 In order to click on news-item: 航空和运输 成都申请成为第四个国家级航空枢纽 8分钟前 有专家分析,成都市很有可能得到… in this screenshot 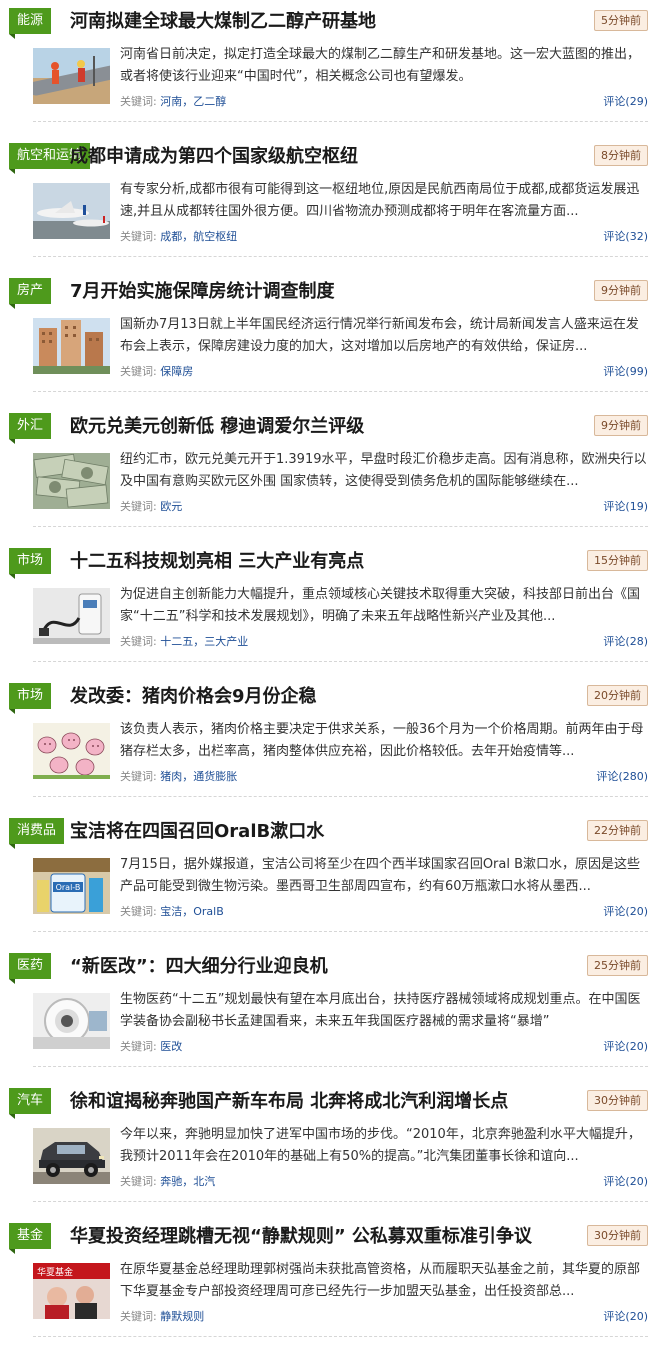, I will do `click(330, 202)`.